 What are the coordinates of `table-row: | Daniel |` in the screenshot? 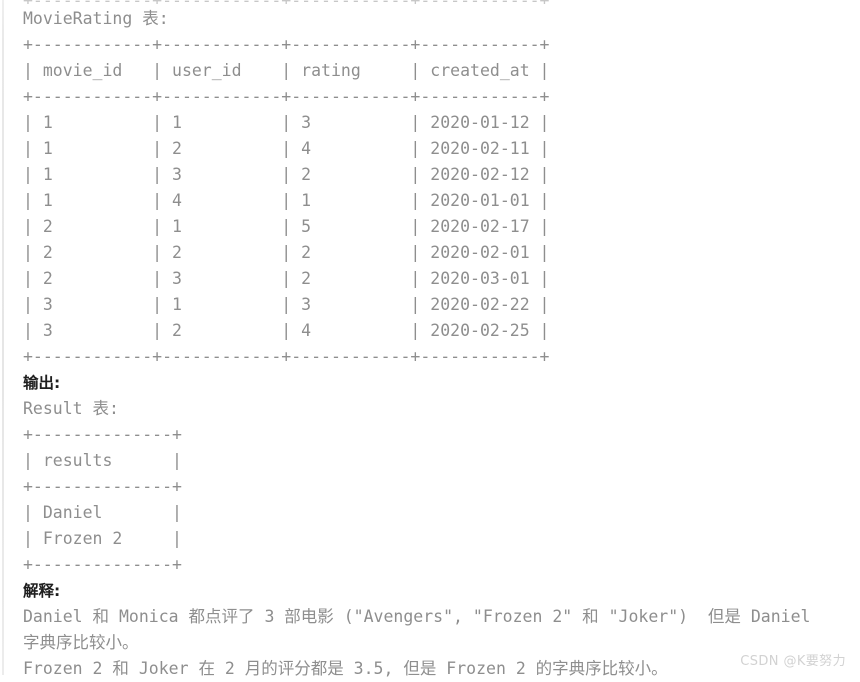 It's located at (102, 512).